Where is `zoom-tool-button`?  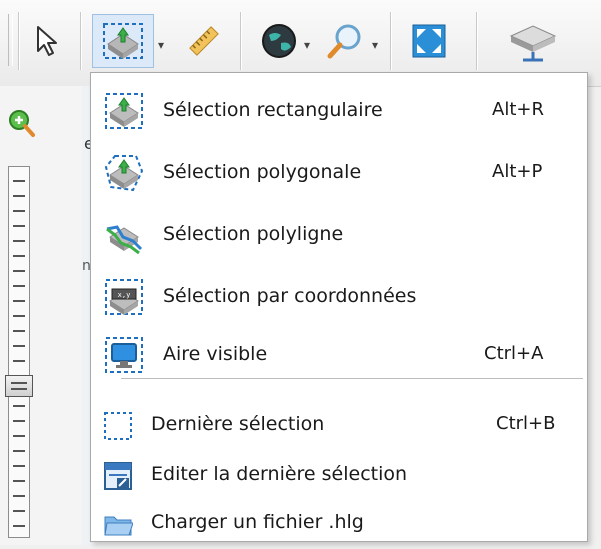 zoom-tool-button is located at coordinates (345, 41).